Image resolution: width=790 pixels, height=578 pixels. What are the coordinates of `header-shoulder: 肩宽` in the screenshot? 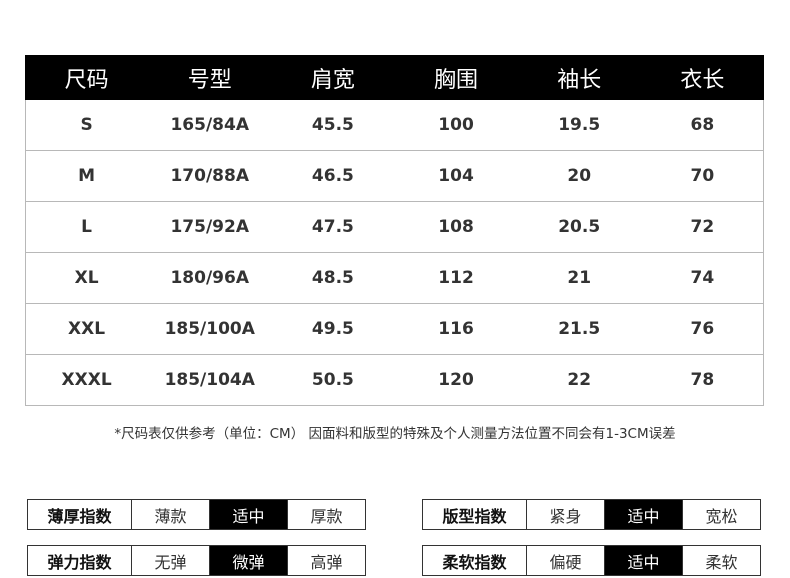 It's located at (333, 77).